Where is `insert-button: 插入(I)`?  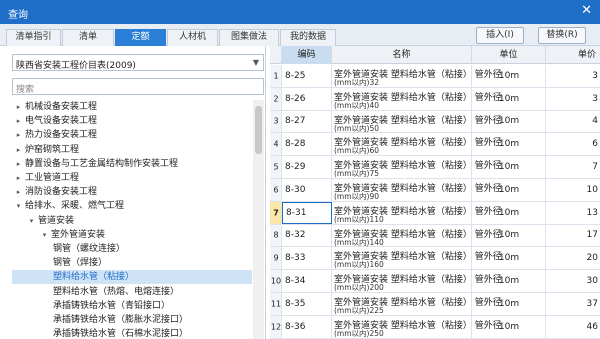 insert-button: 插入(I) is located at coordinates (500, 35).